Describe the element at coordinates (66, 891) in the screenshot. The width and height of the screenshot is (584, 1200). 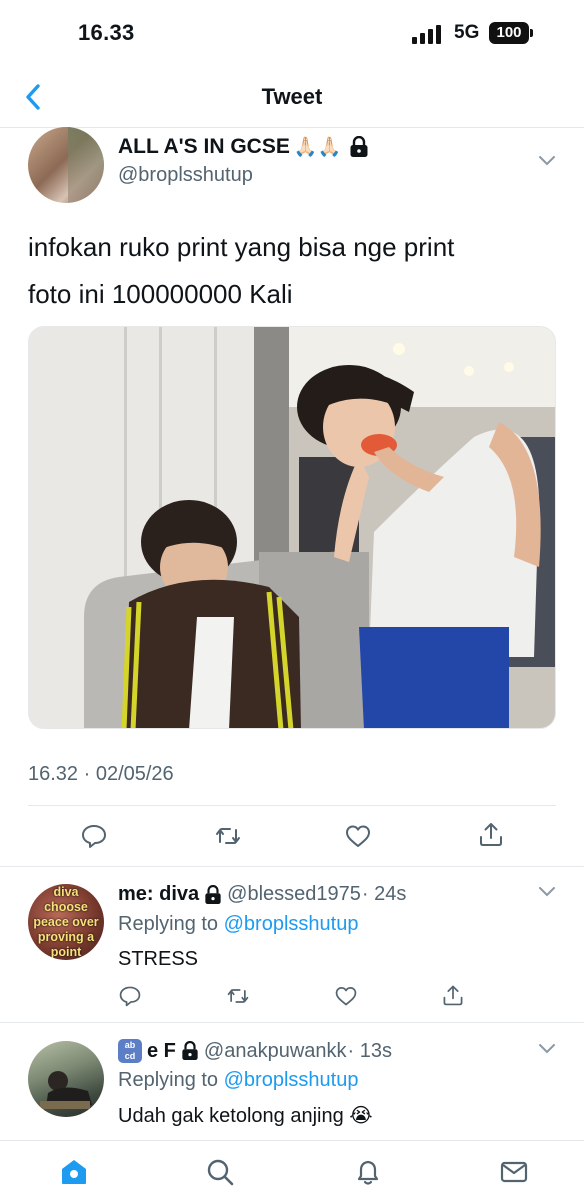
I see `avatar-text-line: diva` at that location.